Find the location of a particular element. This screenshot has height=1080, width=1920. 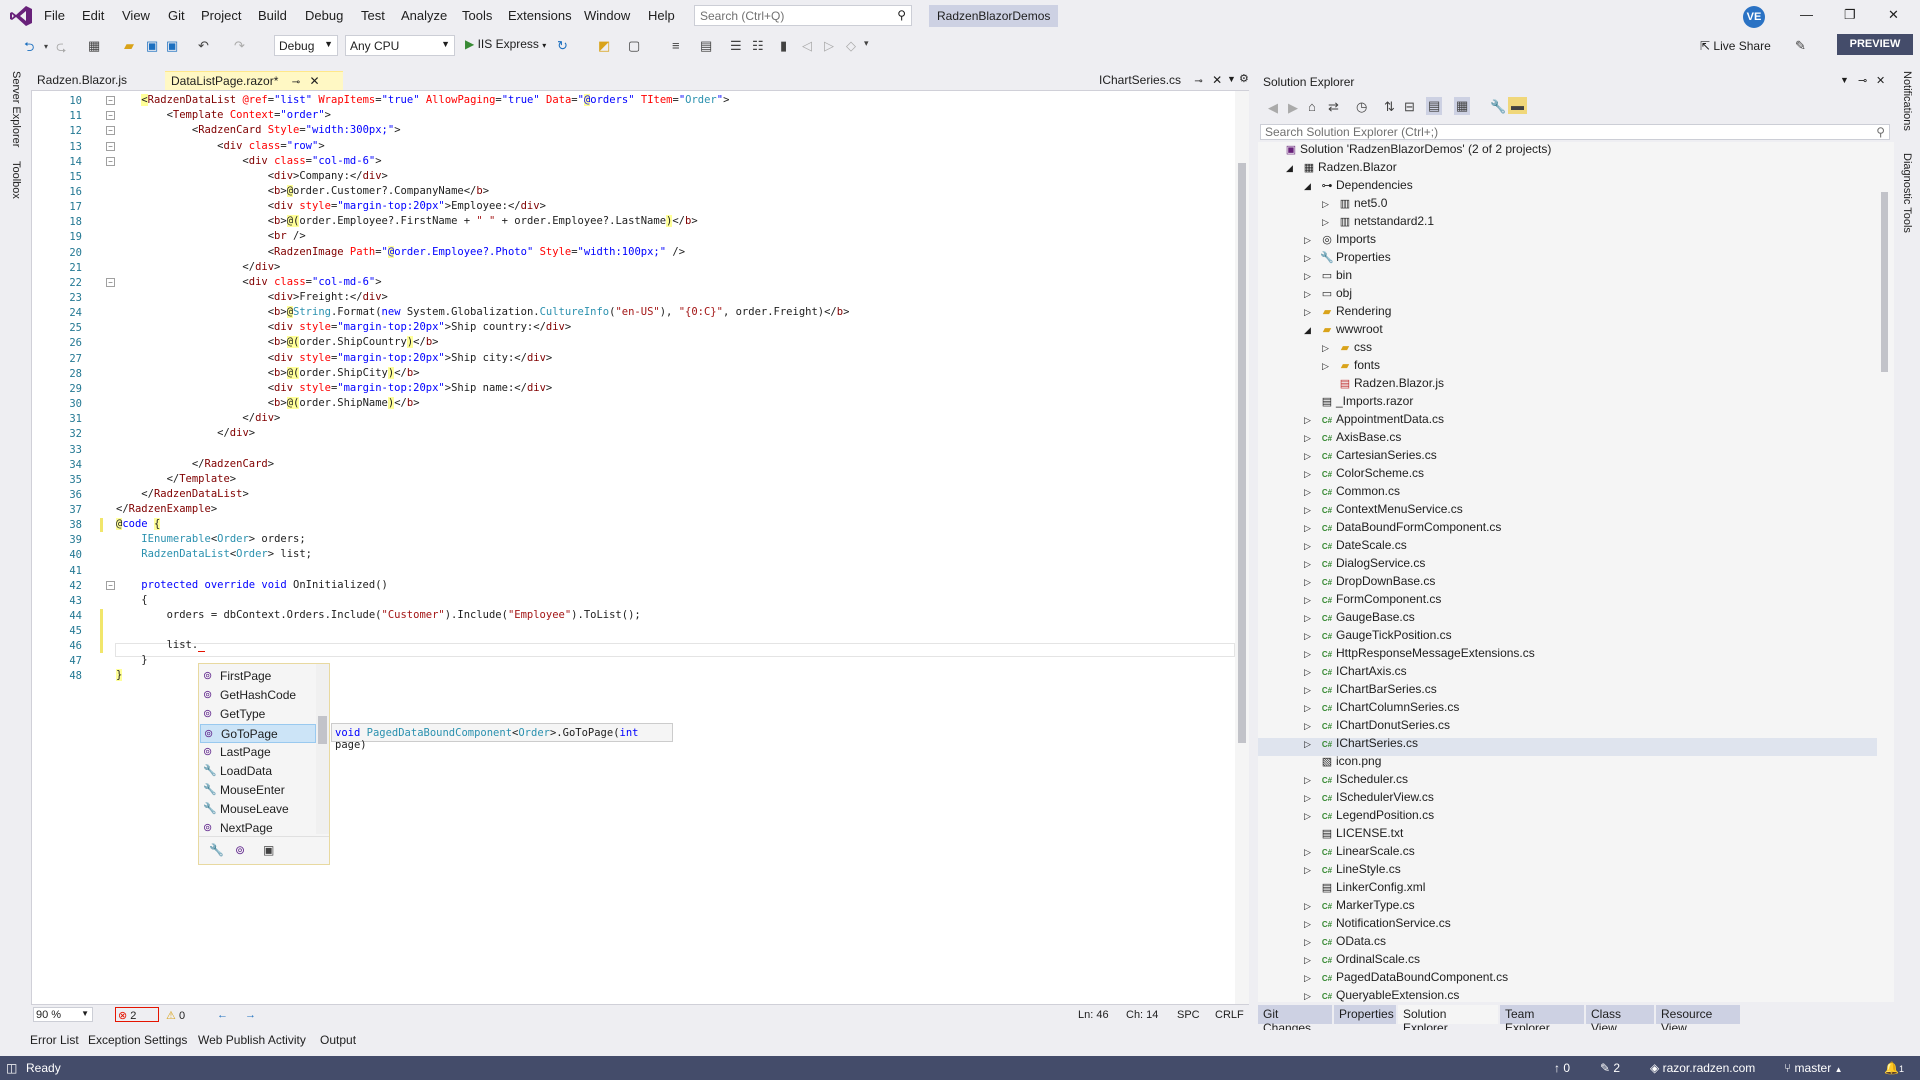

tree-node: ▤ _Imports.razor is located at coordinates (1359, 403).